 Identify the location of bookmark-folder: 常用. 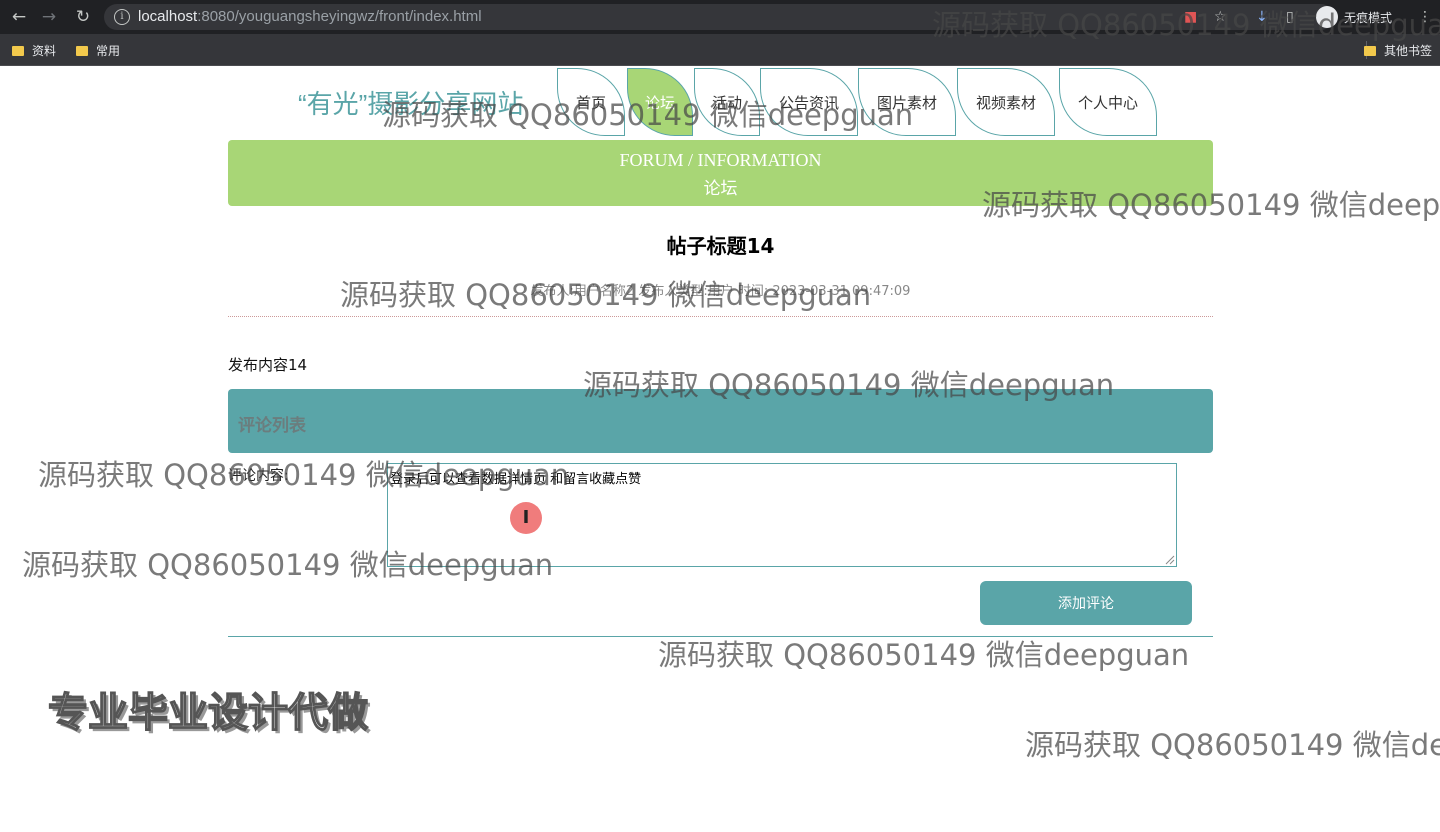
(98, 50).